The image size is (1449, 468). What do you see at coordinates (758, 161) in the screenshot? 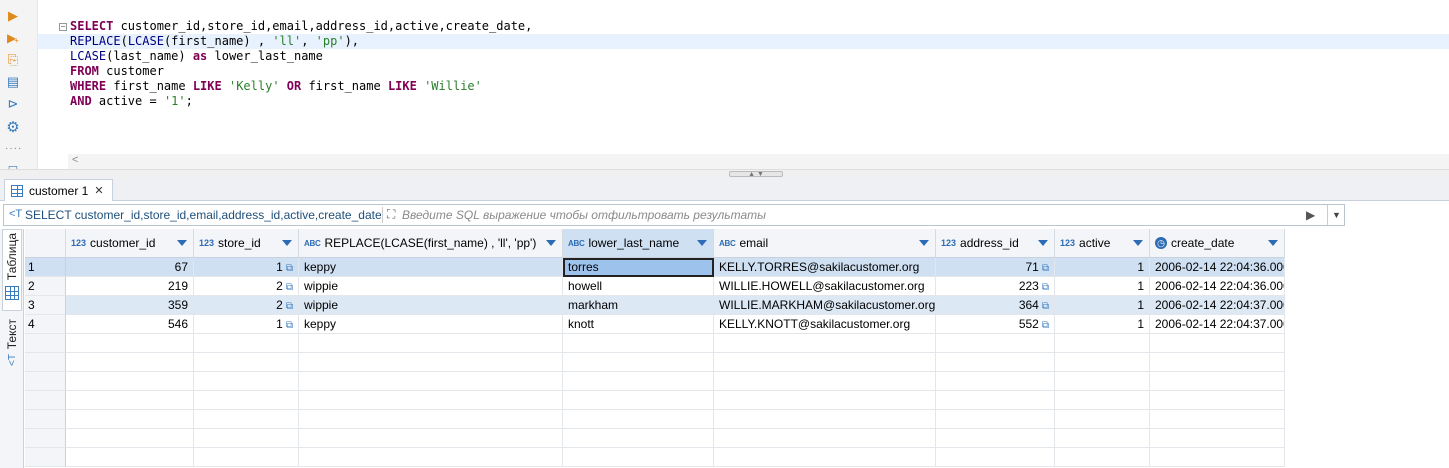
I see `editor-horizontal-scrollbar: <` at bounding box center [758, 161].